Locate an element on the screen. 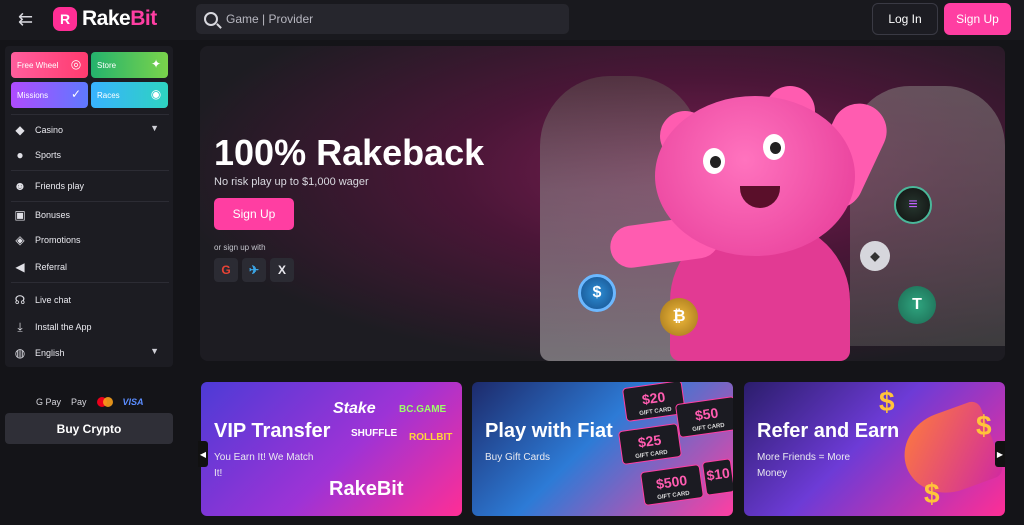 The height and width of the screenshot is (525, 1024). shuffle-logo: SHUFFLE is located at coordinates (374, 433).